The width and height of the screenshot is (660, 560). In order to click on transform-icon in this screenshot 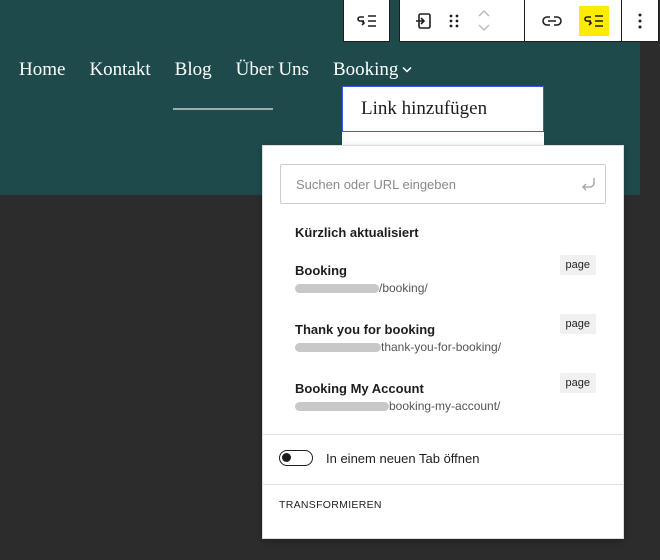, I will do `click(424, 21)`.